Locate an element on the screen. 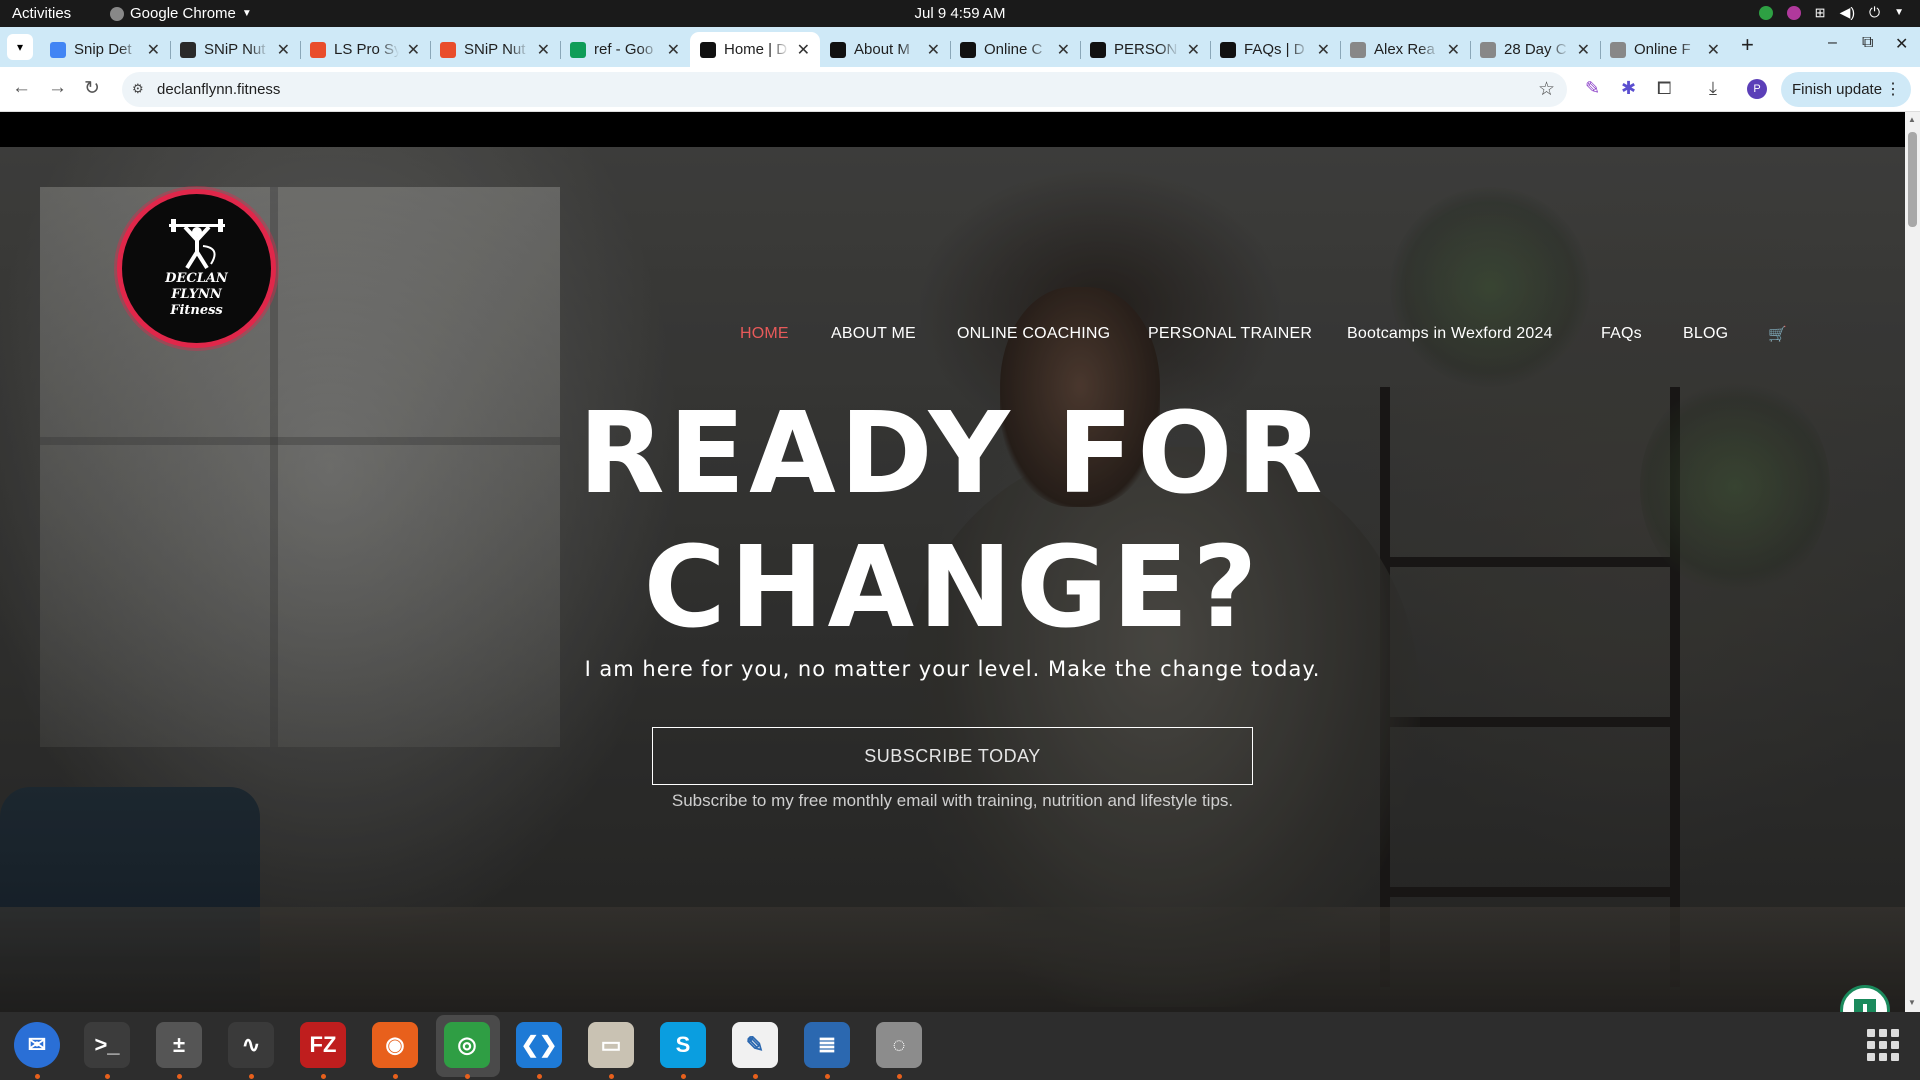  browser-tab: FAQs | D ✕ is located at coordinates (1275, 49).